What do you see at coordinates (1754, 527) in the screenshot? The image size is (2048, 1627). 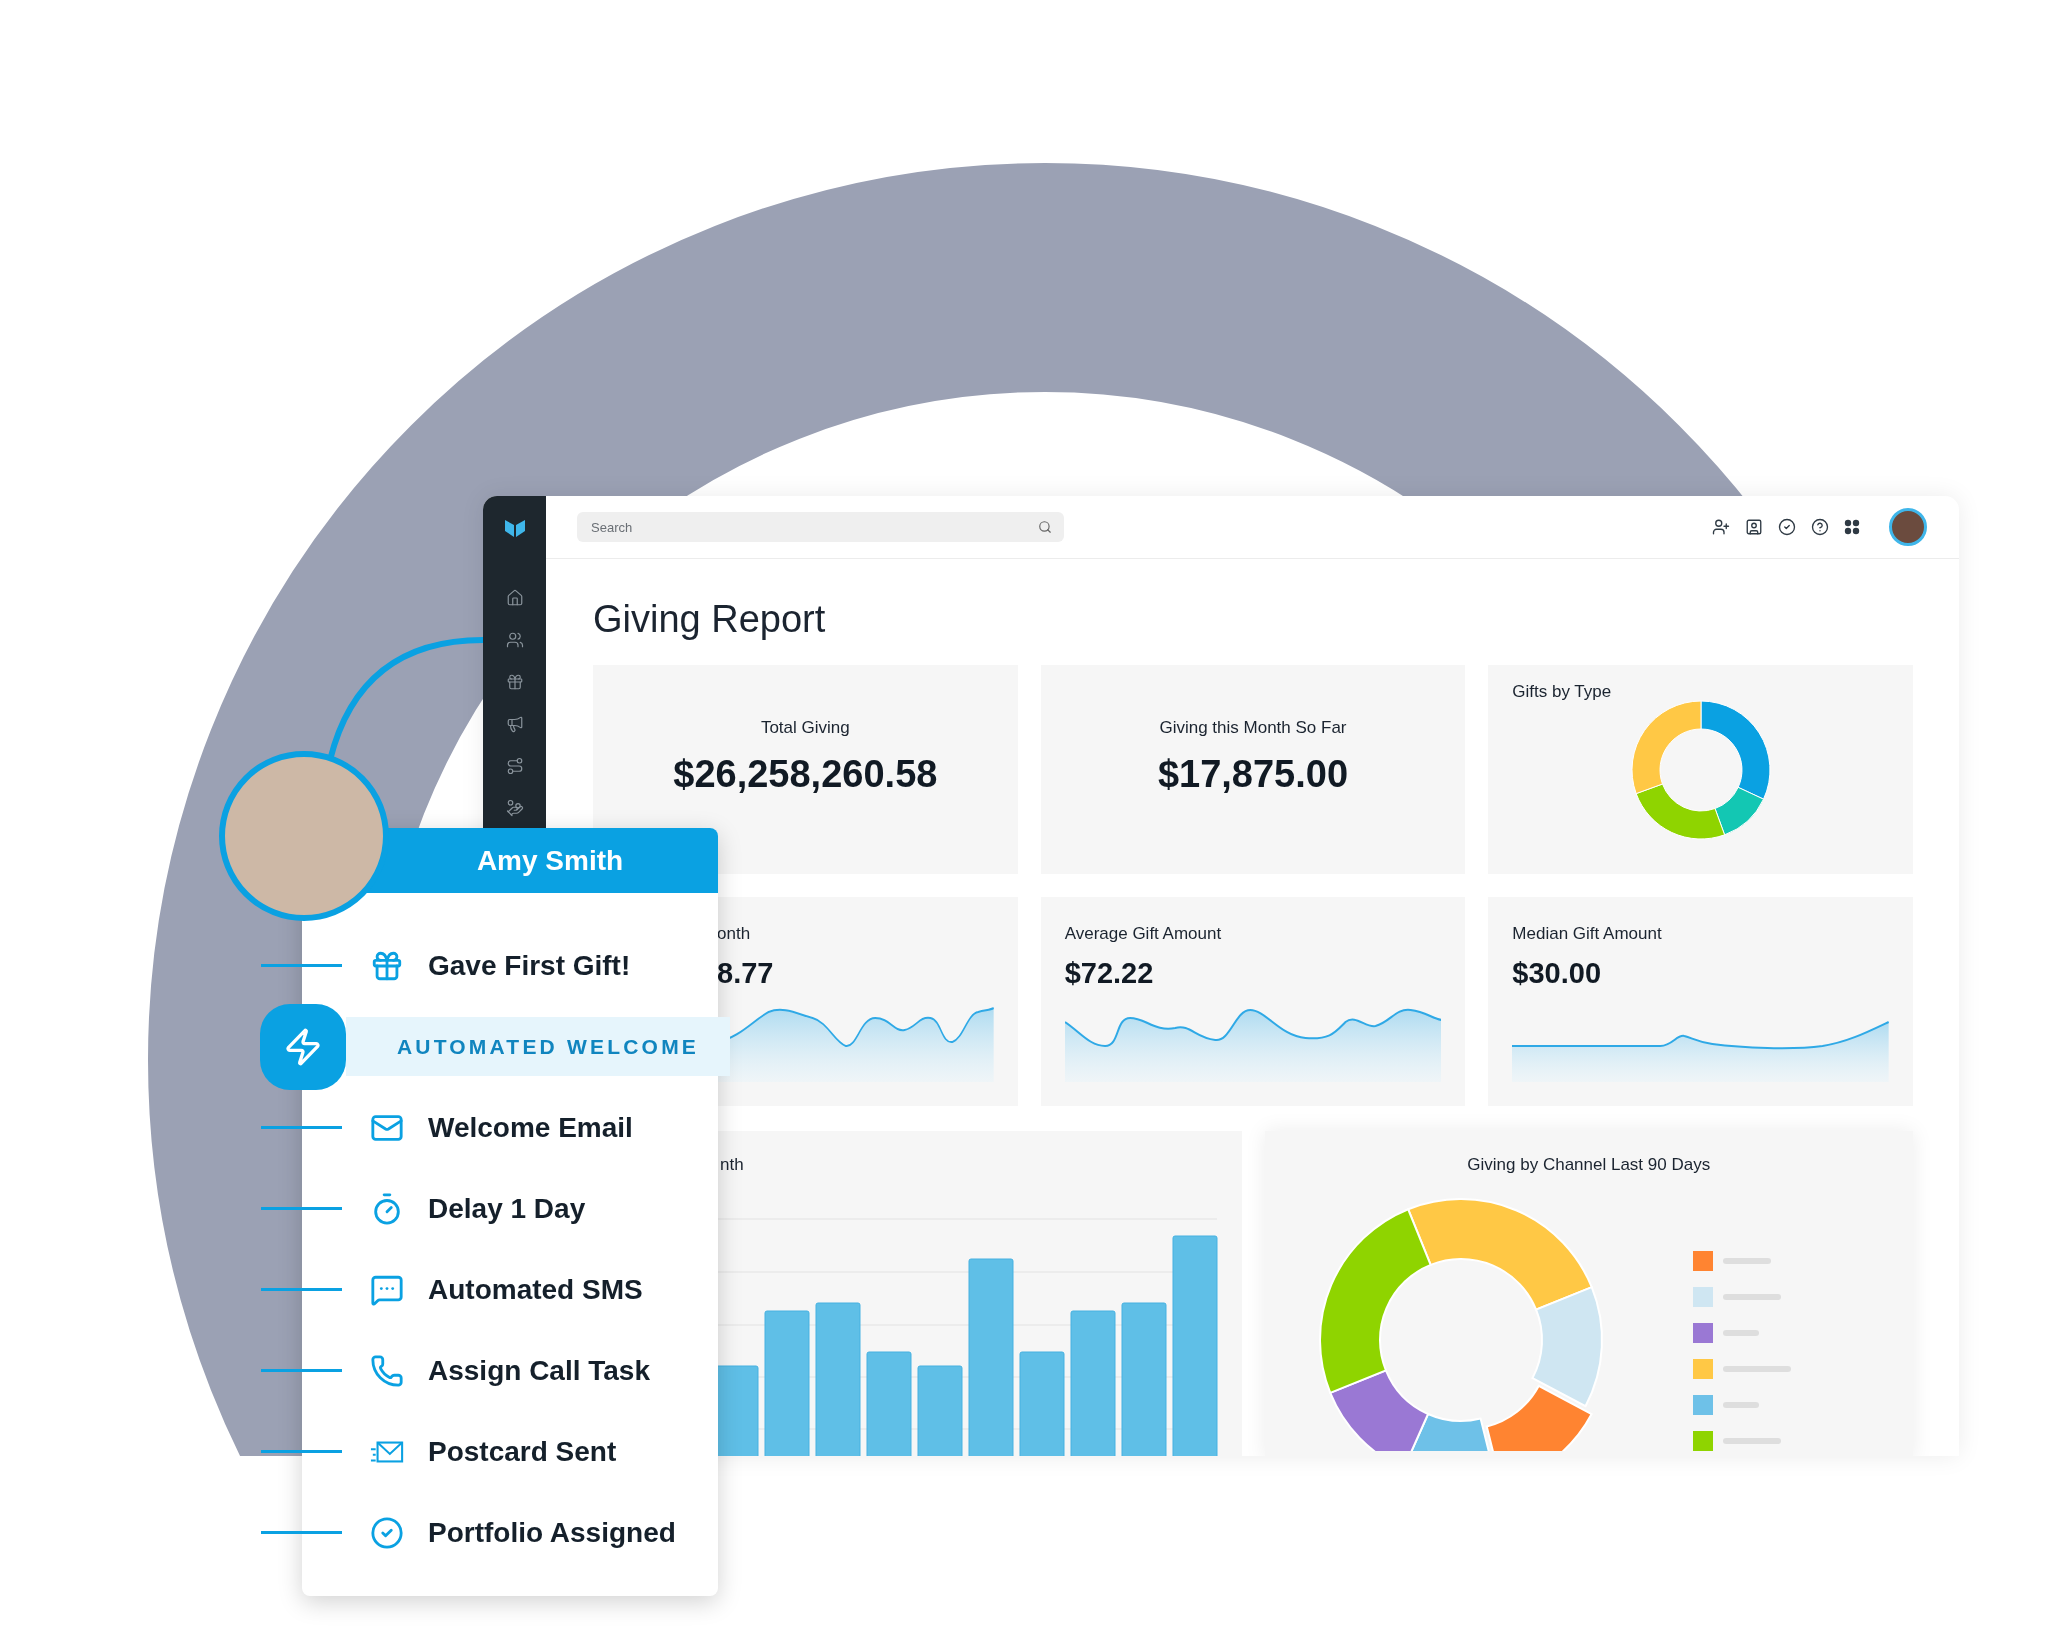 I see `contact-card-icon` at bounding box center [1754, 527].